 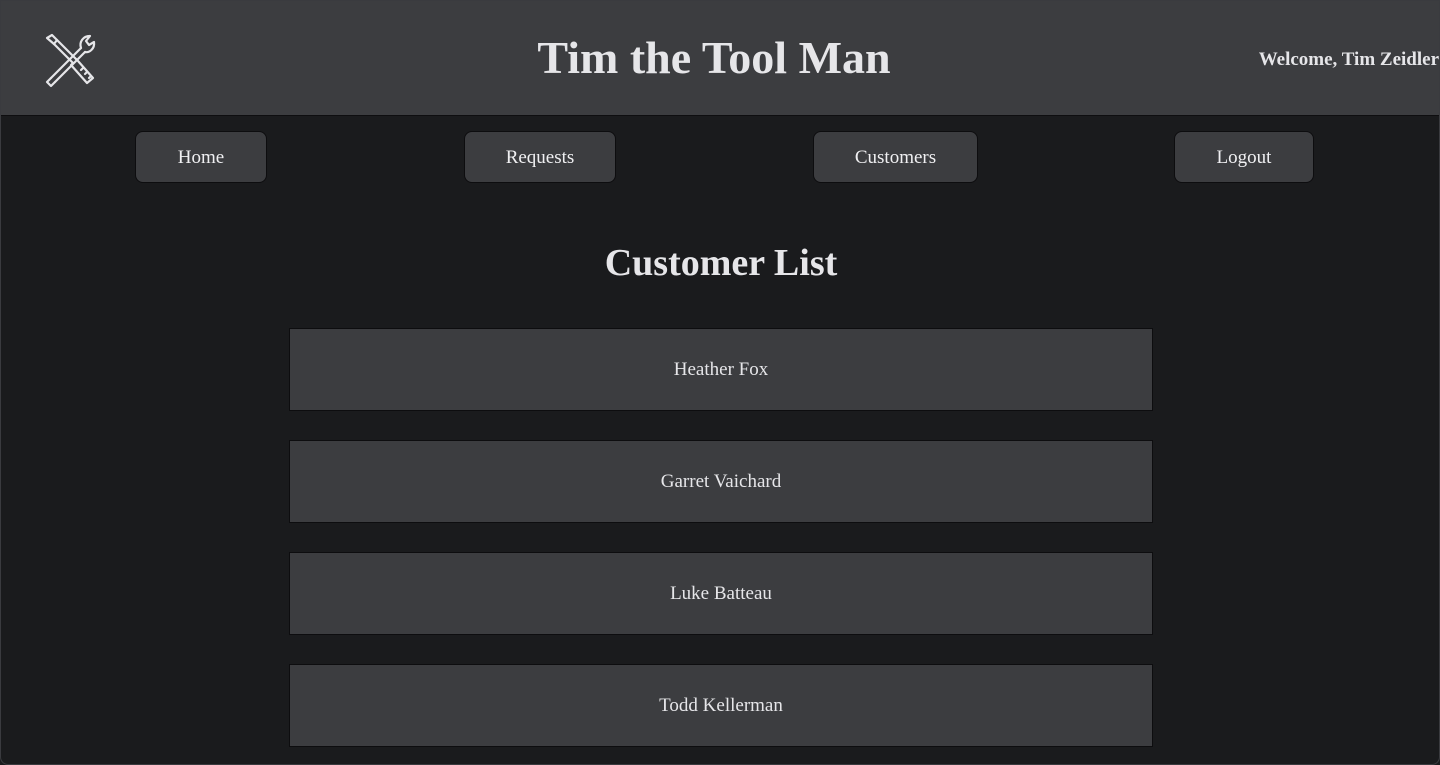 What do you see at coordinates (721, 481) in the screenshot?
I see `customer-list-item: Garret Vaichard` at bounding box center [721, 481].